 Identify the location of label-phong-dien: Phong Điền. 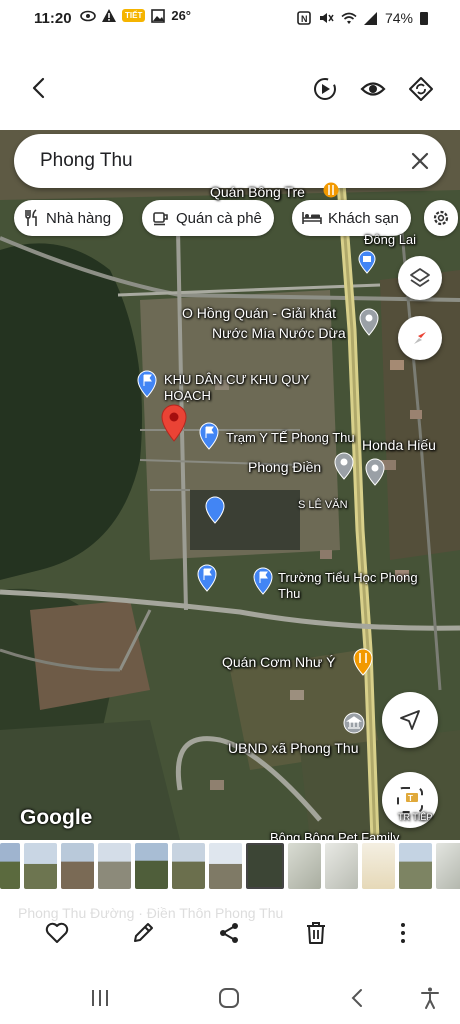
(285, 467).